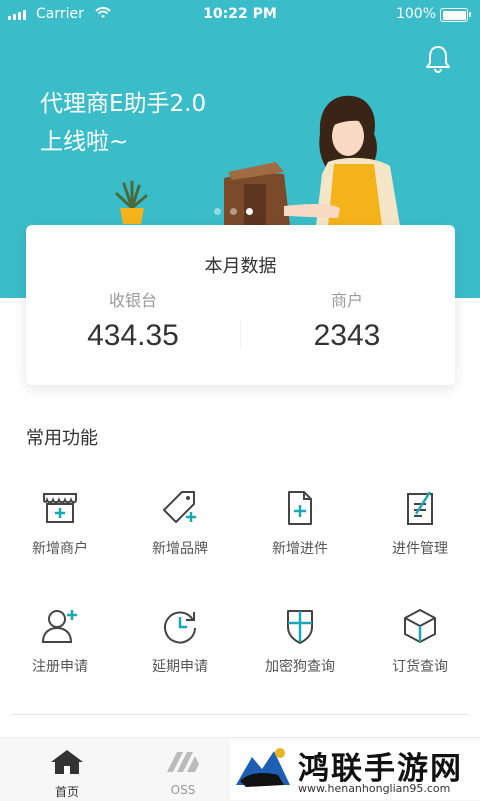 This screenshot has width=480, height=801. I want to click on function-order-query: 订货查询, so click(420, 641).